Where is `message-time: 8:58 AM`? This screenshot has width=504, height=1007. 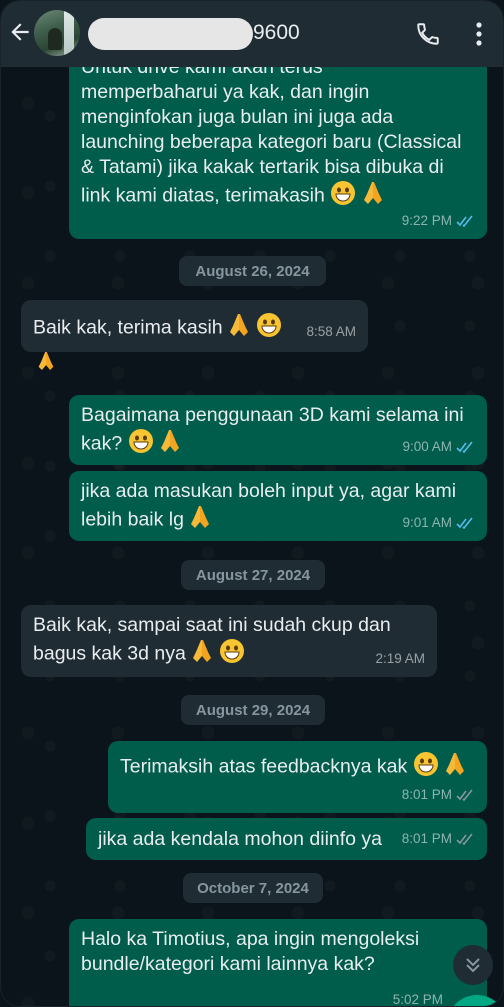
message-time: 8:58 AM is located at coordinates (331, 331).